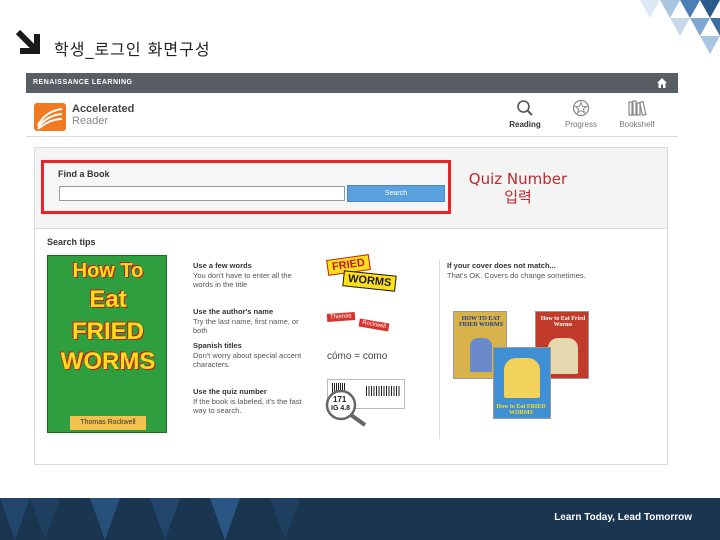  I want to click on nav-bookshelf-label: Bookshelf, so click(637, 124).